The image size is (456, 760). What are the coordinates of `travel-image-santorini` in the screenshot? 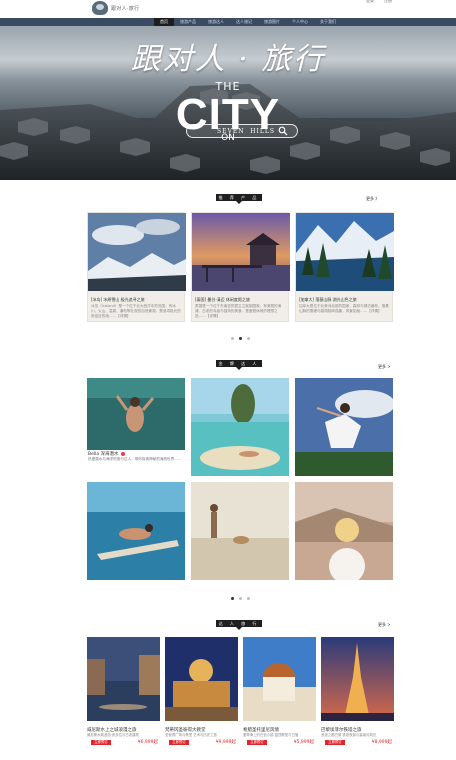 It's located at (279, 679).